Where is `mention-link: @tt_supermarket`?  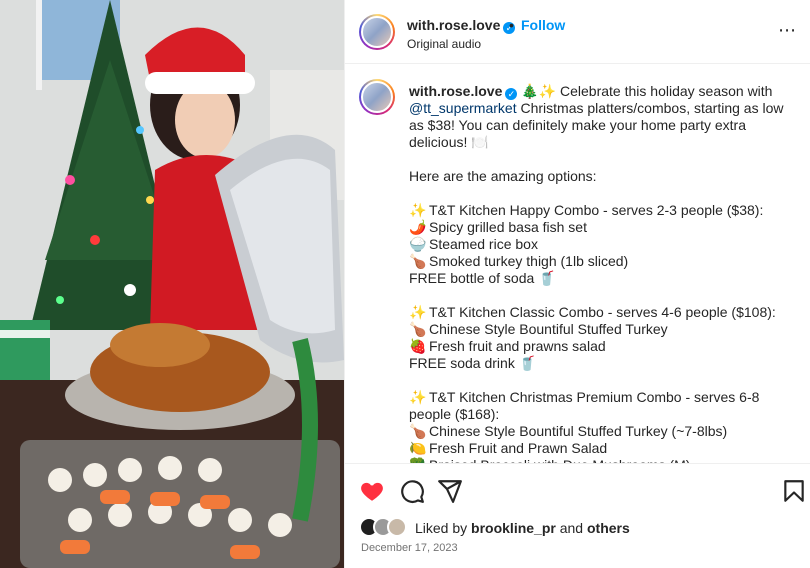 mention-link: @tt_supermarket is located at coordinates (463, 108).